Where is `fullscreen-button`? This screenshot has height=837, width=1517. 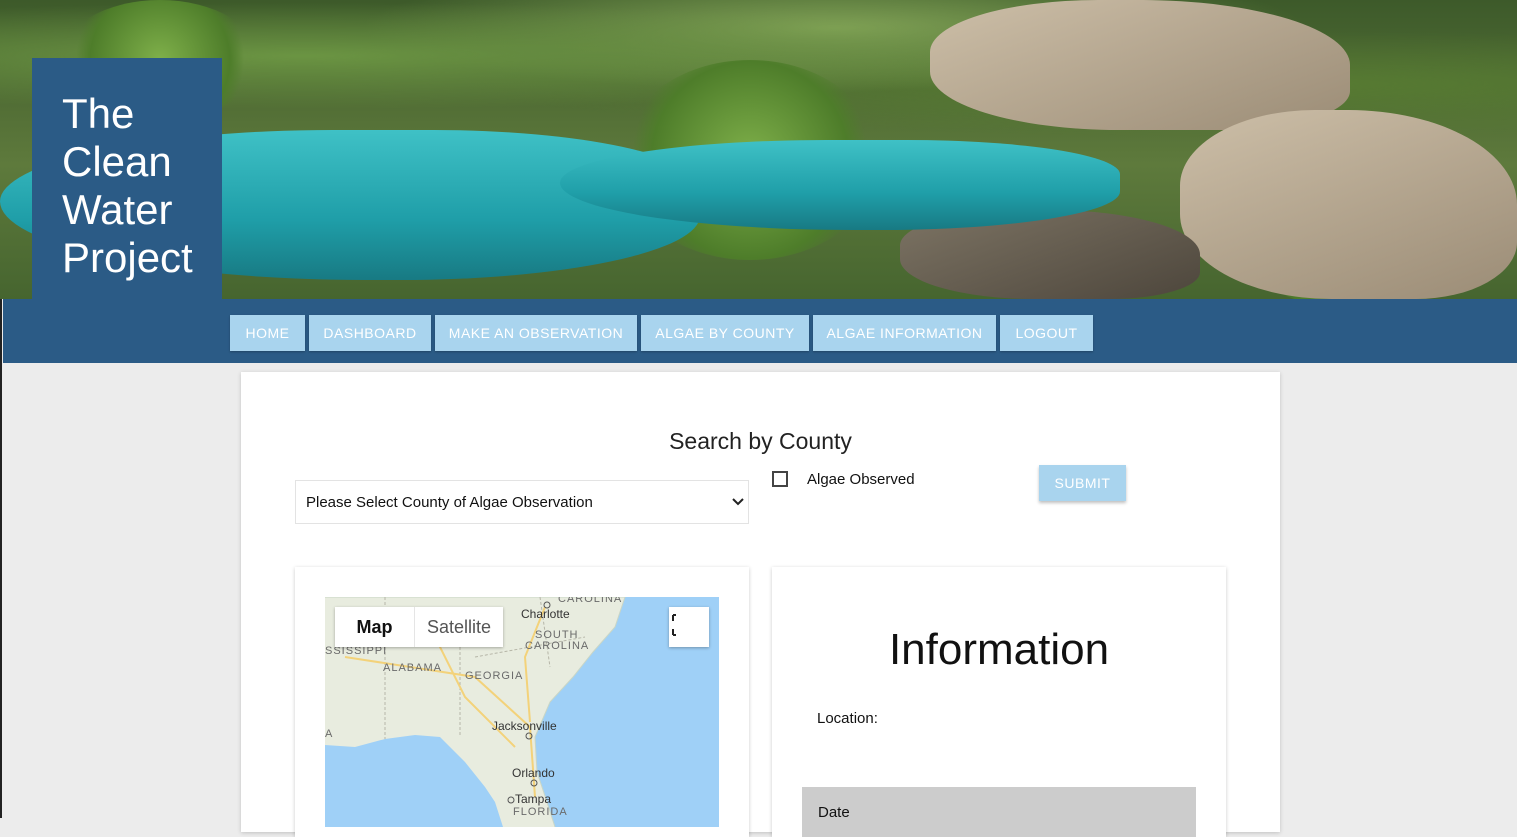 fullscreen-button is located at coordinates (689, 627).